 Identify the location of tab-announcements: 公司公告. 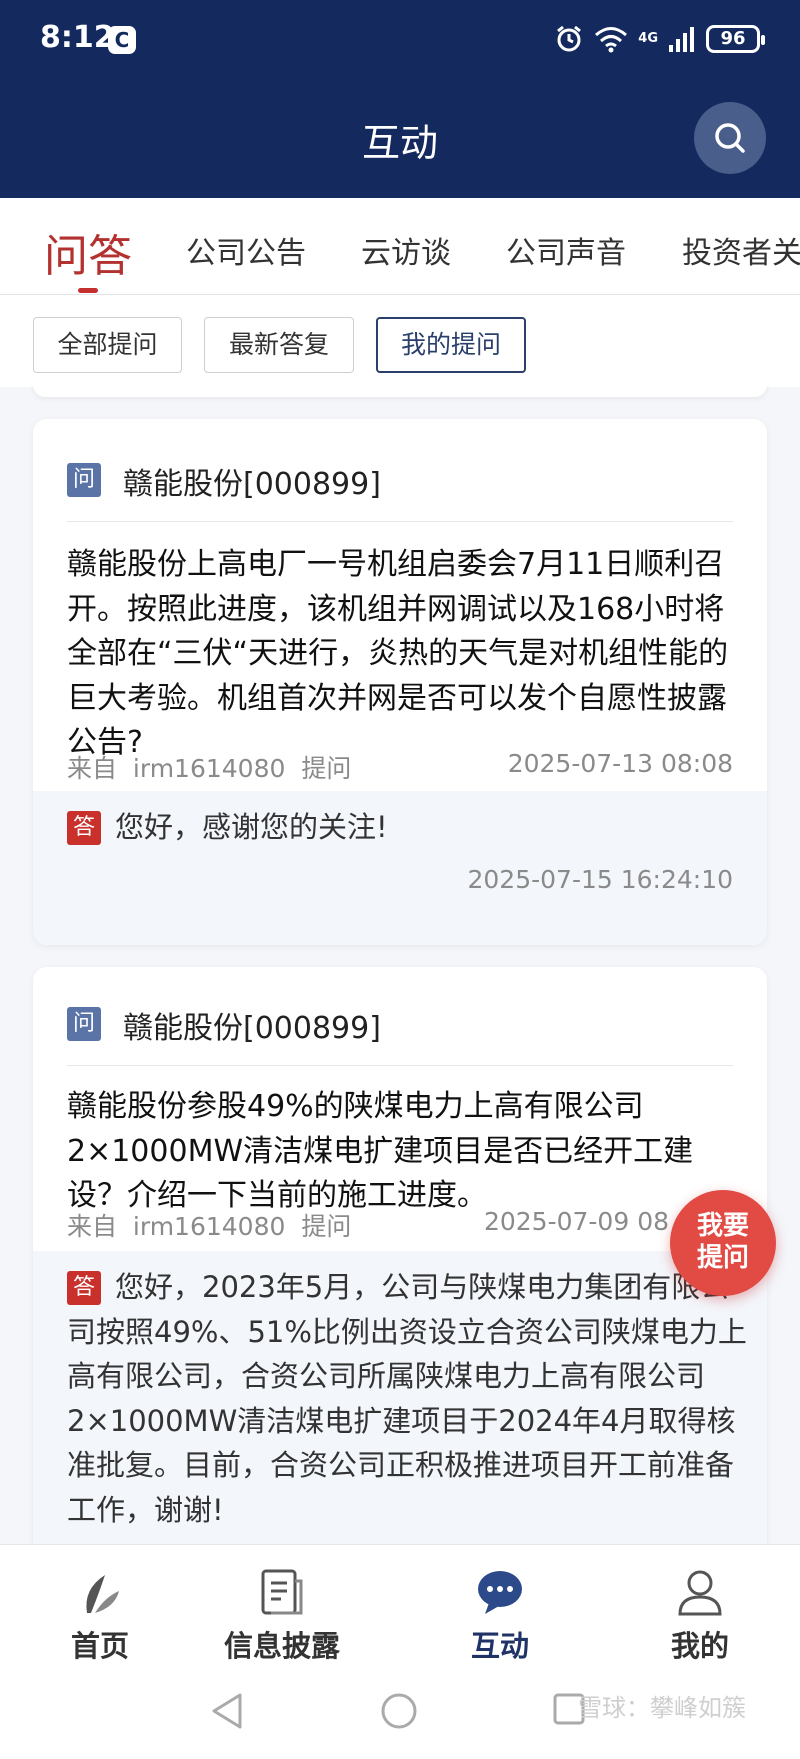
(246, 250).